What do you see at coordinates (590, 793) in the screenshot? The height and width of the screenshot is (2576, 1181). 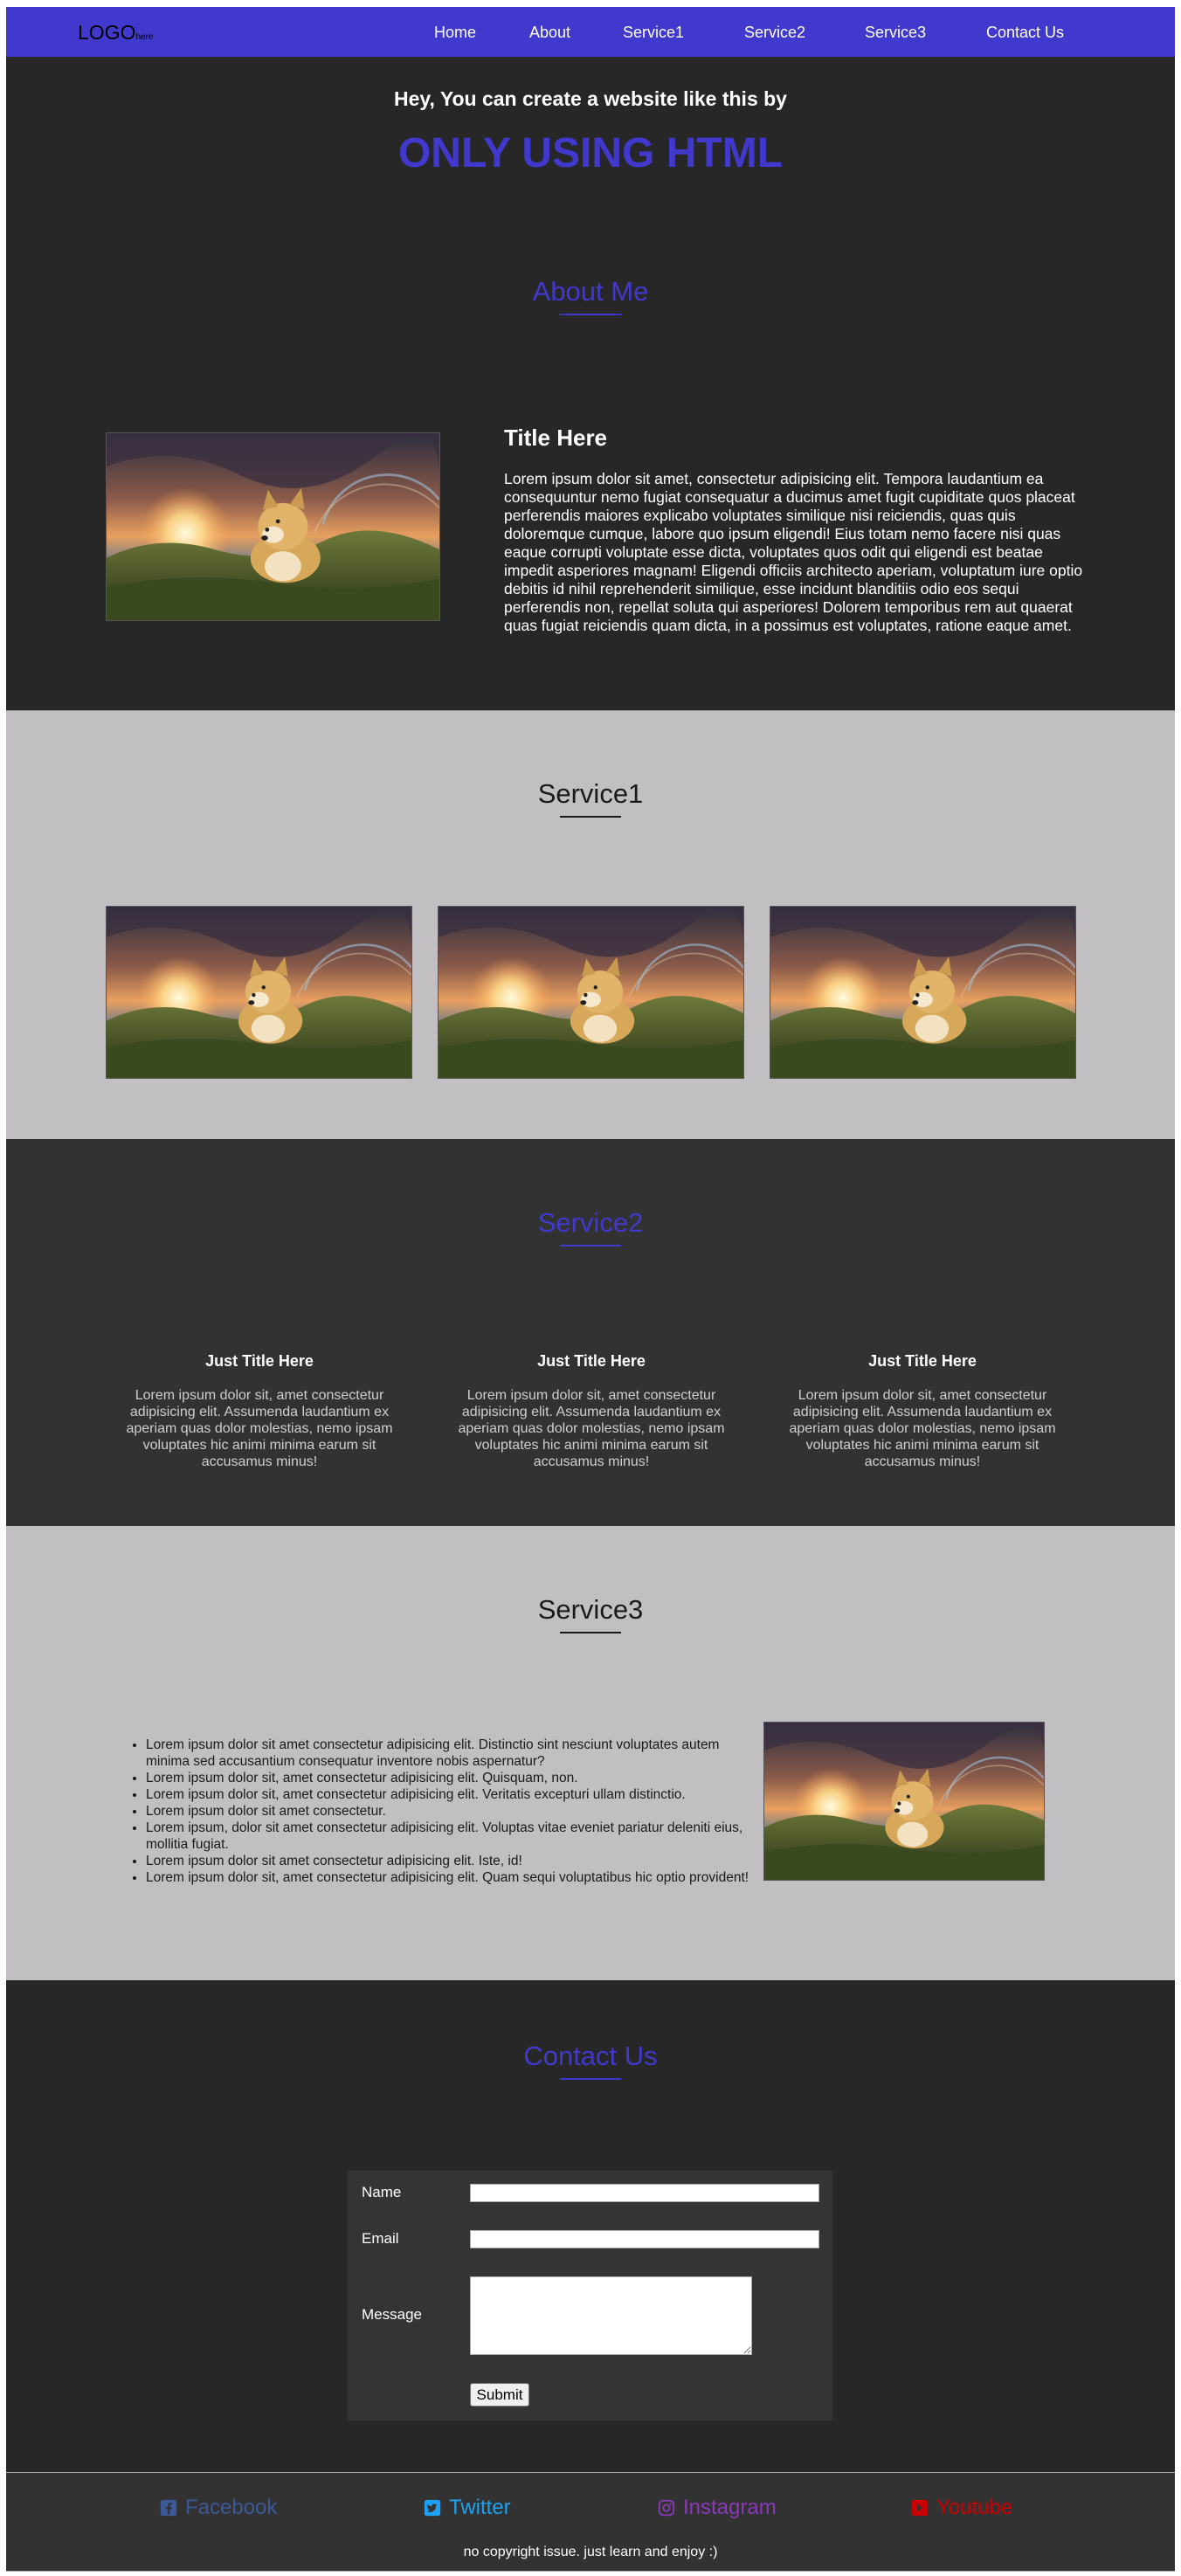 I see `service1-section-title: Service1` at bounding box center [590, 793].